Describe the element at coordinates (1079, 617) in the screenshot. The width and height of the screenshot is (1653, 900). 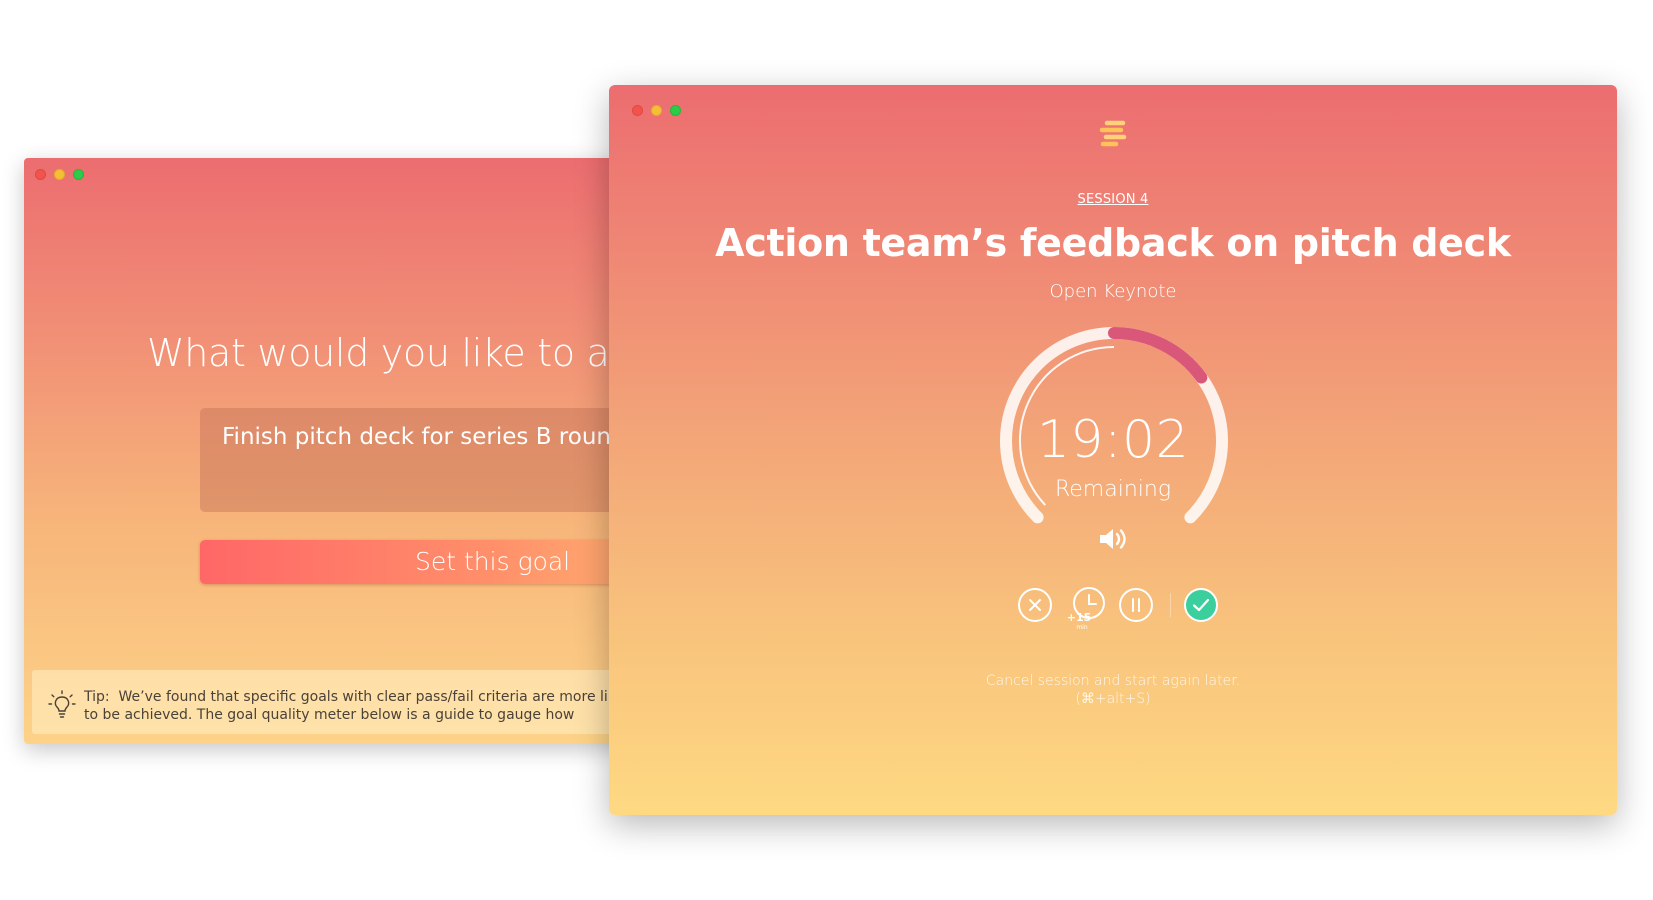
I see `extend-label: +15` at that location.